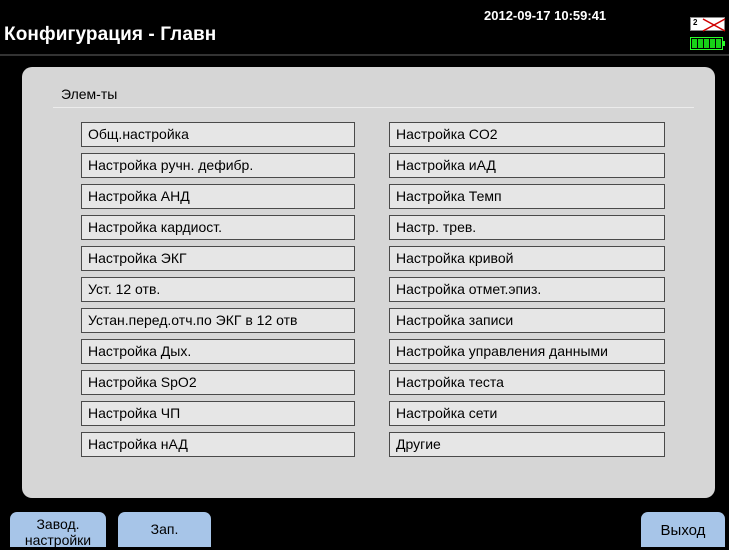 The width and height of the screenshot is (729, 550). Describe the element at coordinates (164, 529) in the screenshot. I see `save-button: Зап.` at that location.